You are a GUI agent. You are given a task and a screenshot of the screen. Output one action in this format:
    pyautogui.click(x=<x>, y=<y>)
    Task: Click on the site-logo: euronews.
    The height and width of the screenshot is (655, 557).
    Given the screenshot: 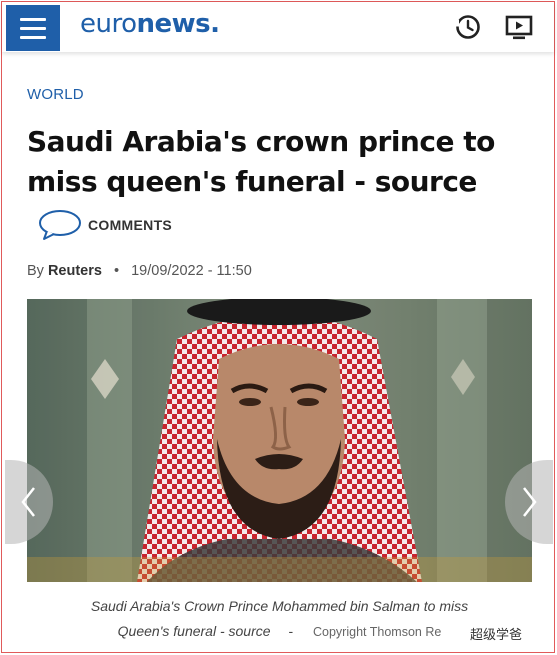 What is the action you would take?
    pyautogui.click(x=150, y=24)
    